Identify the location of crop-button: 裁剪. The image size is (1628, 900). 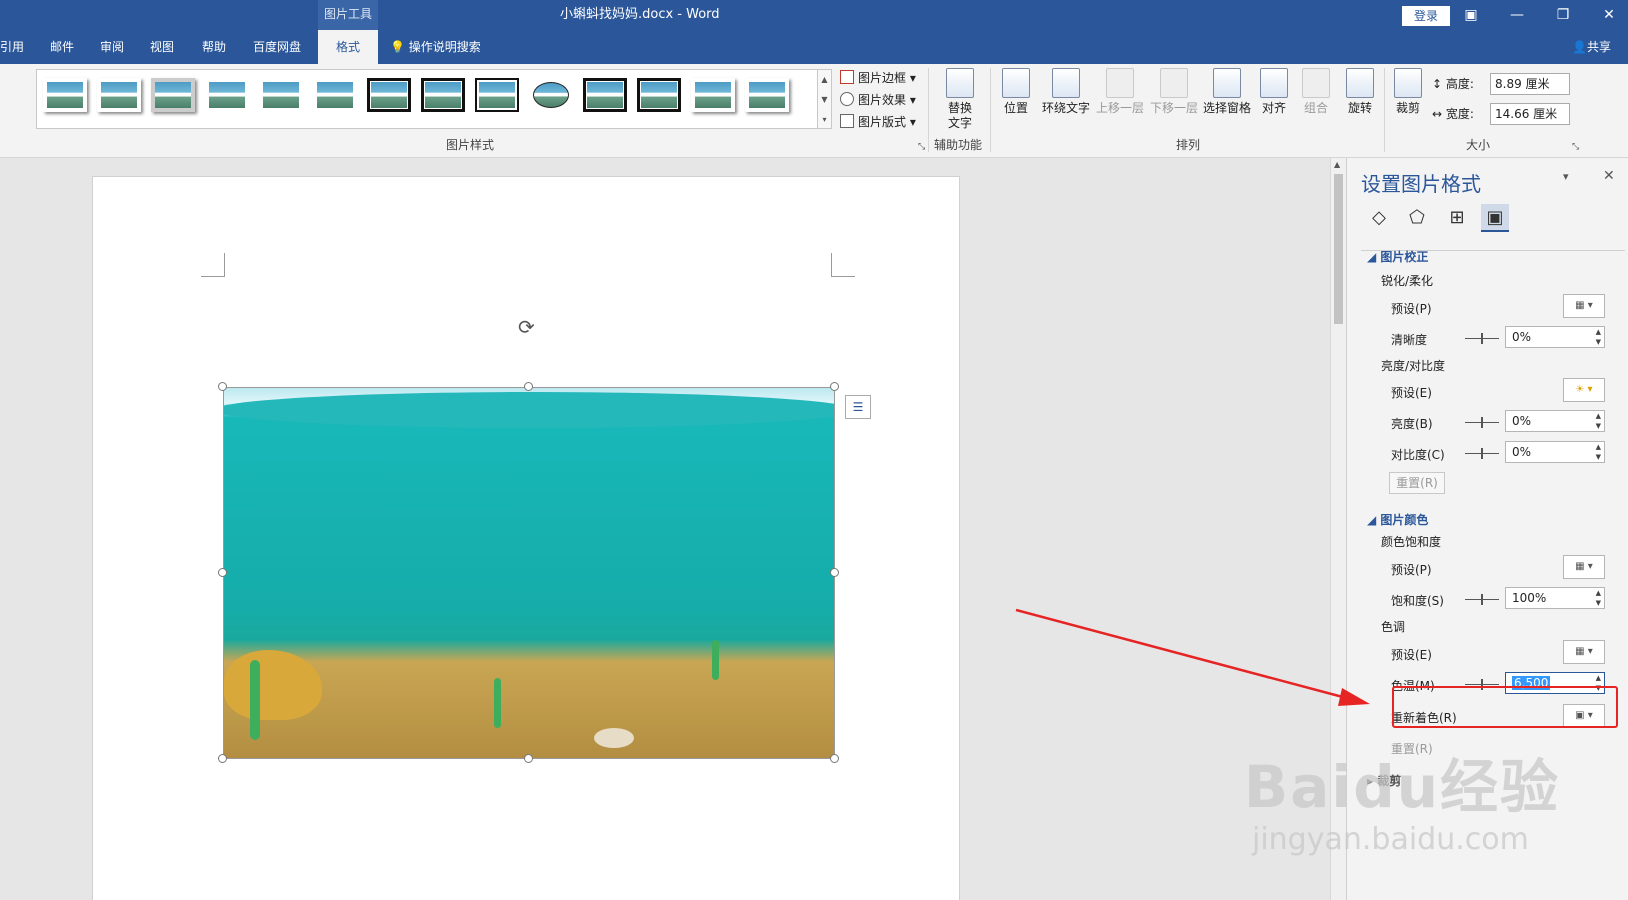
(1408, 92).